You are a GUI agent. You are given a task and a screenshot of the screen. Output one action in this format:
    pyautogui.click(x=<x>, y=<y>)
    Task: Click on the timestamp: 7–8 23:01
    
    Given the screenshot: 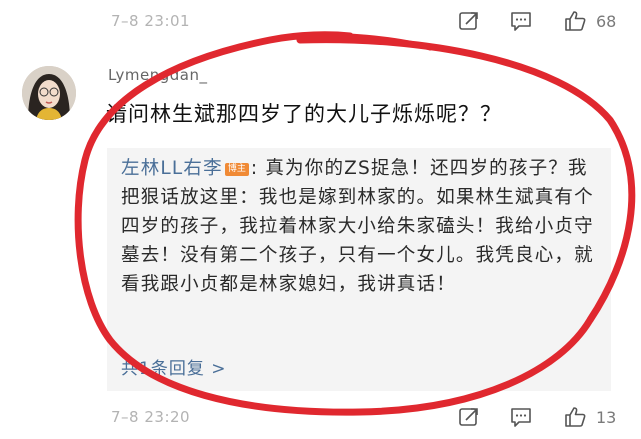 What is the action you would take?
    pyautogui.click(x=151, y=21)
    